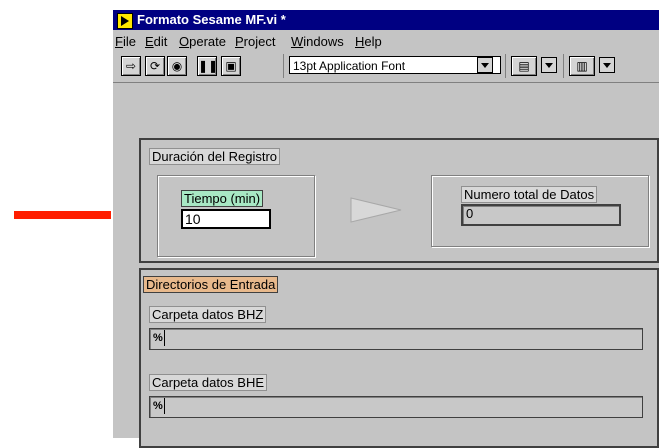 The image size is (659, 448). I want to click on duracion-cluster-label: Duración del Registro, so click(215, 156).